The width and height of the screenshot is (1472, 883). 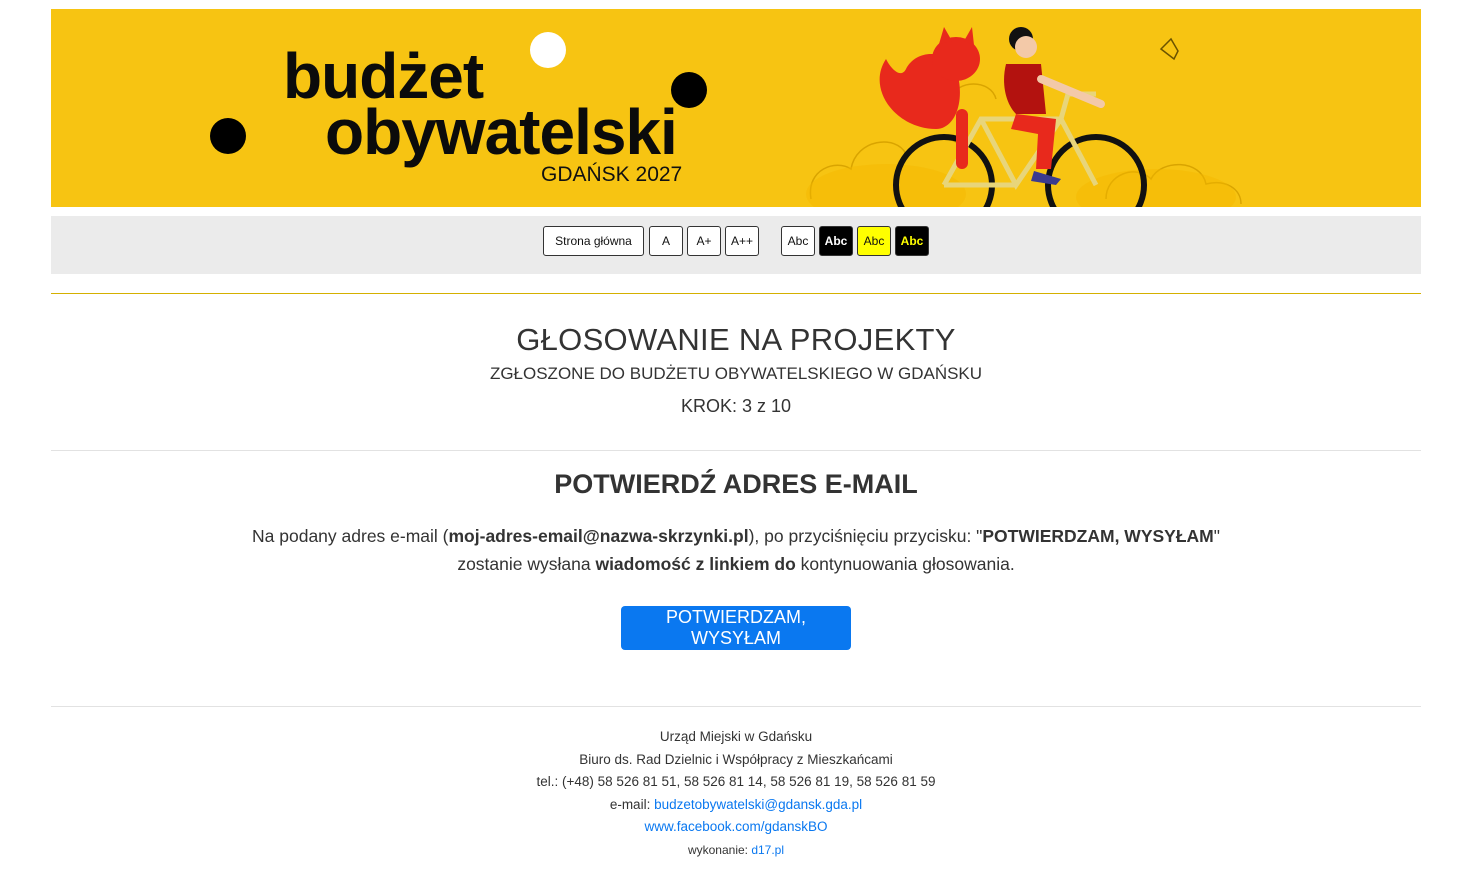 What do you see at coordinates (874, 241) in the screenshot?
I see `contrast-yellow-black-button: Abc` at bounding box center [874, 241].